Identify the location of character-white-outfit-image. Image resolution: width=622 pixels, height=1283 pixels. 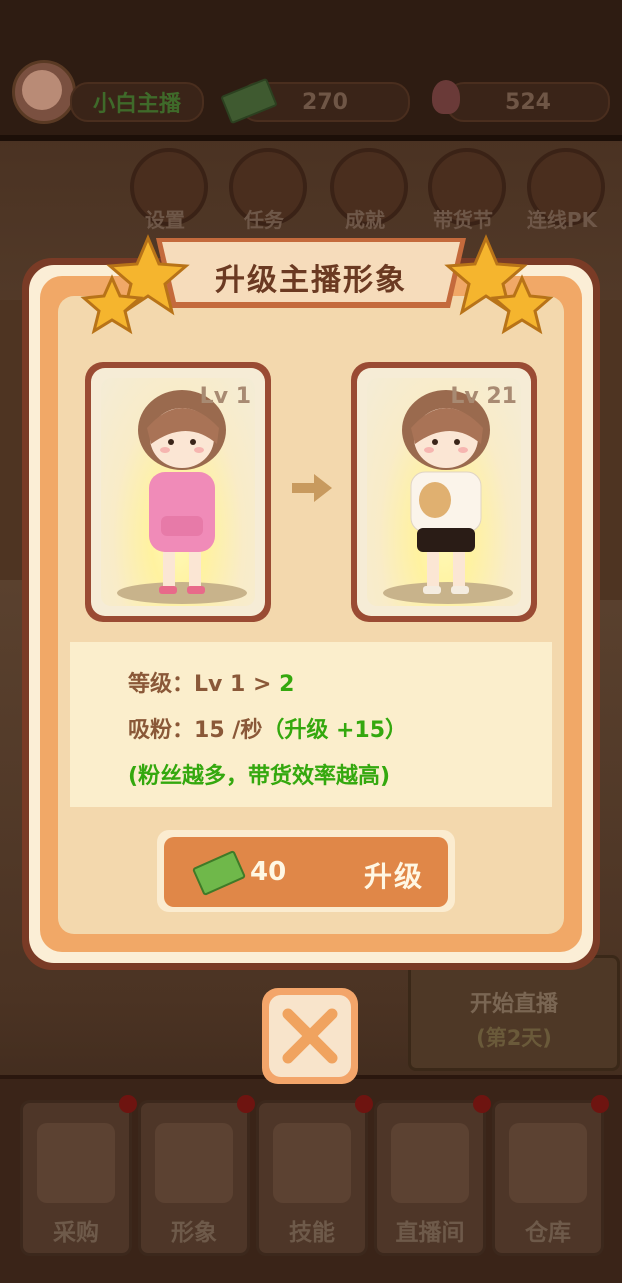
(446, 492).